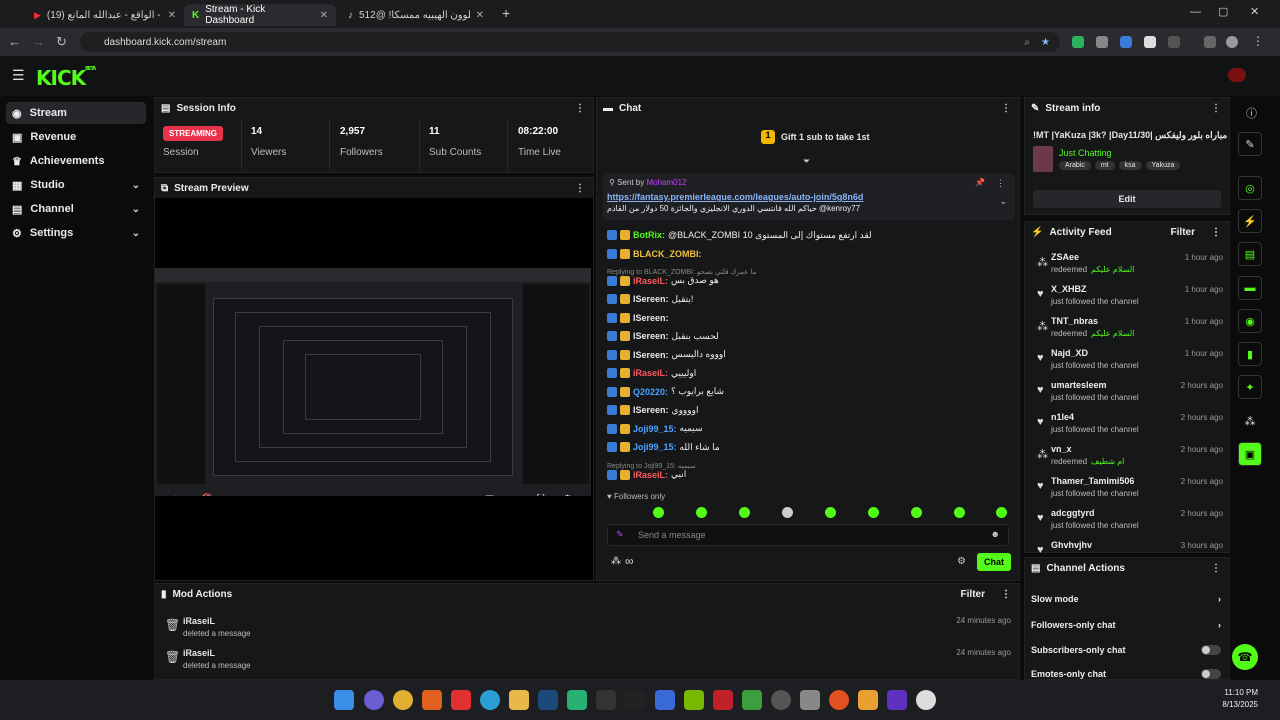 The image size is (1280, 720). What do you see at coordinates (781, 700) in the screenshot?
I see `obs-icon` at bounding box center [781, 700].